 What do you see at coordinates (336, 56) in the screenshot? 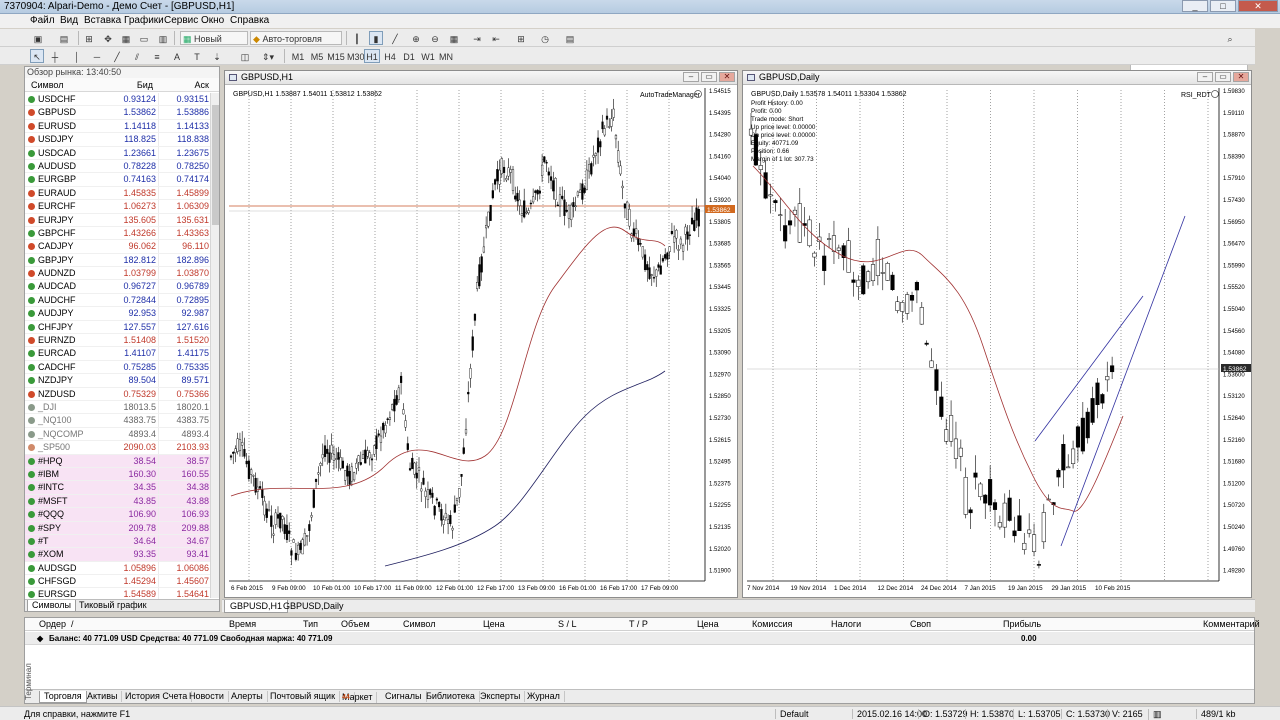
I see `tf-m15: M15` at bounding box center [336, 56].